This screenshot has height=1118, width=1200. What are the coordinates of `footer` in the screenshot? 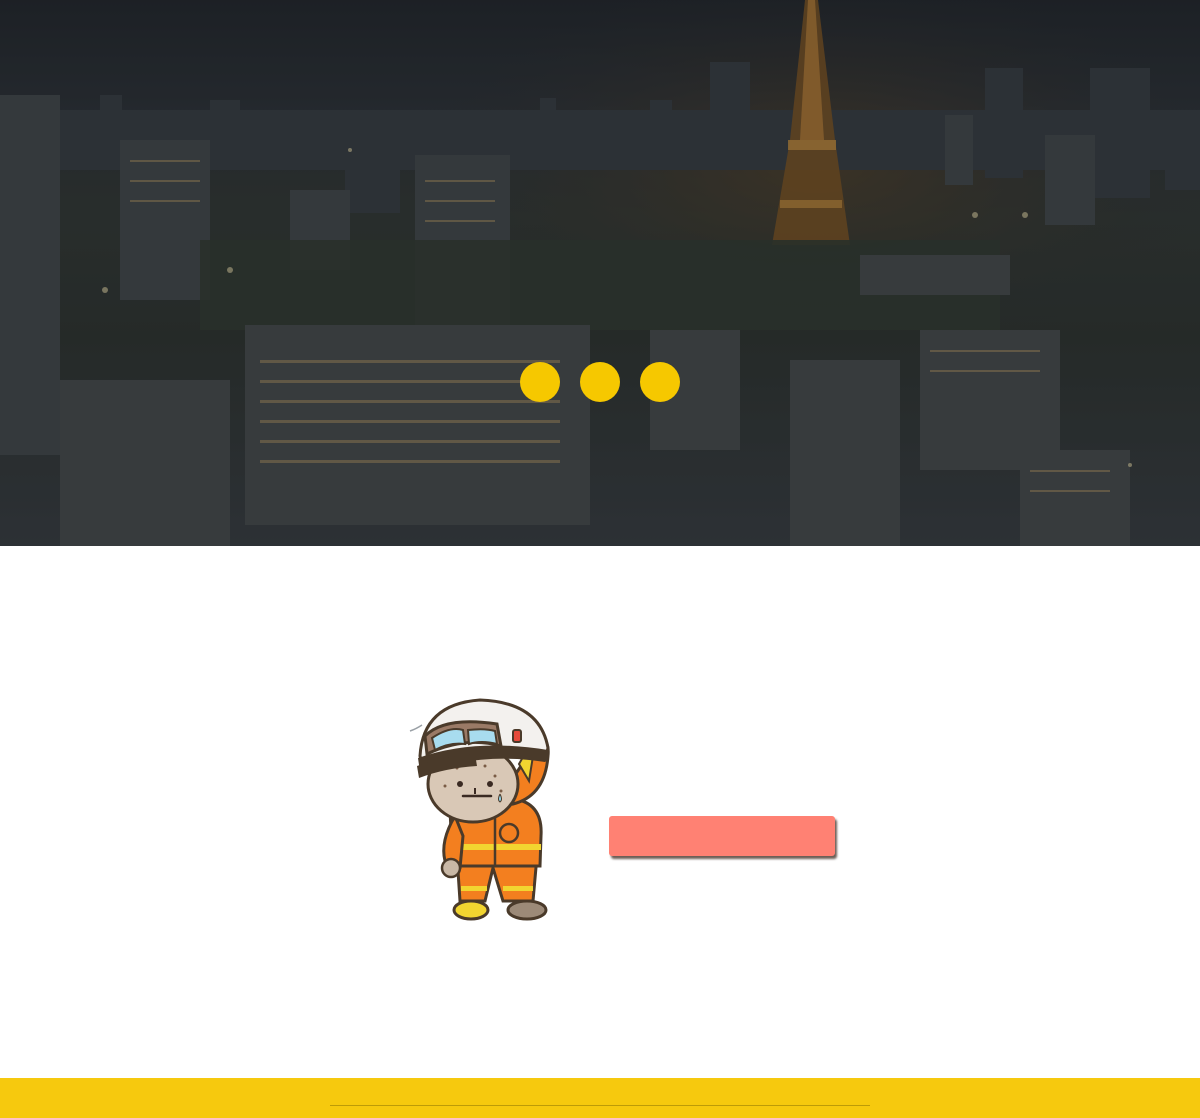 It's located at (600, 1098).